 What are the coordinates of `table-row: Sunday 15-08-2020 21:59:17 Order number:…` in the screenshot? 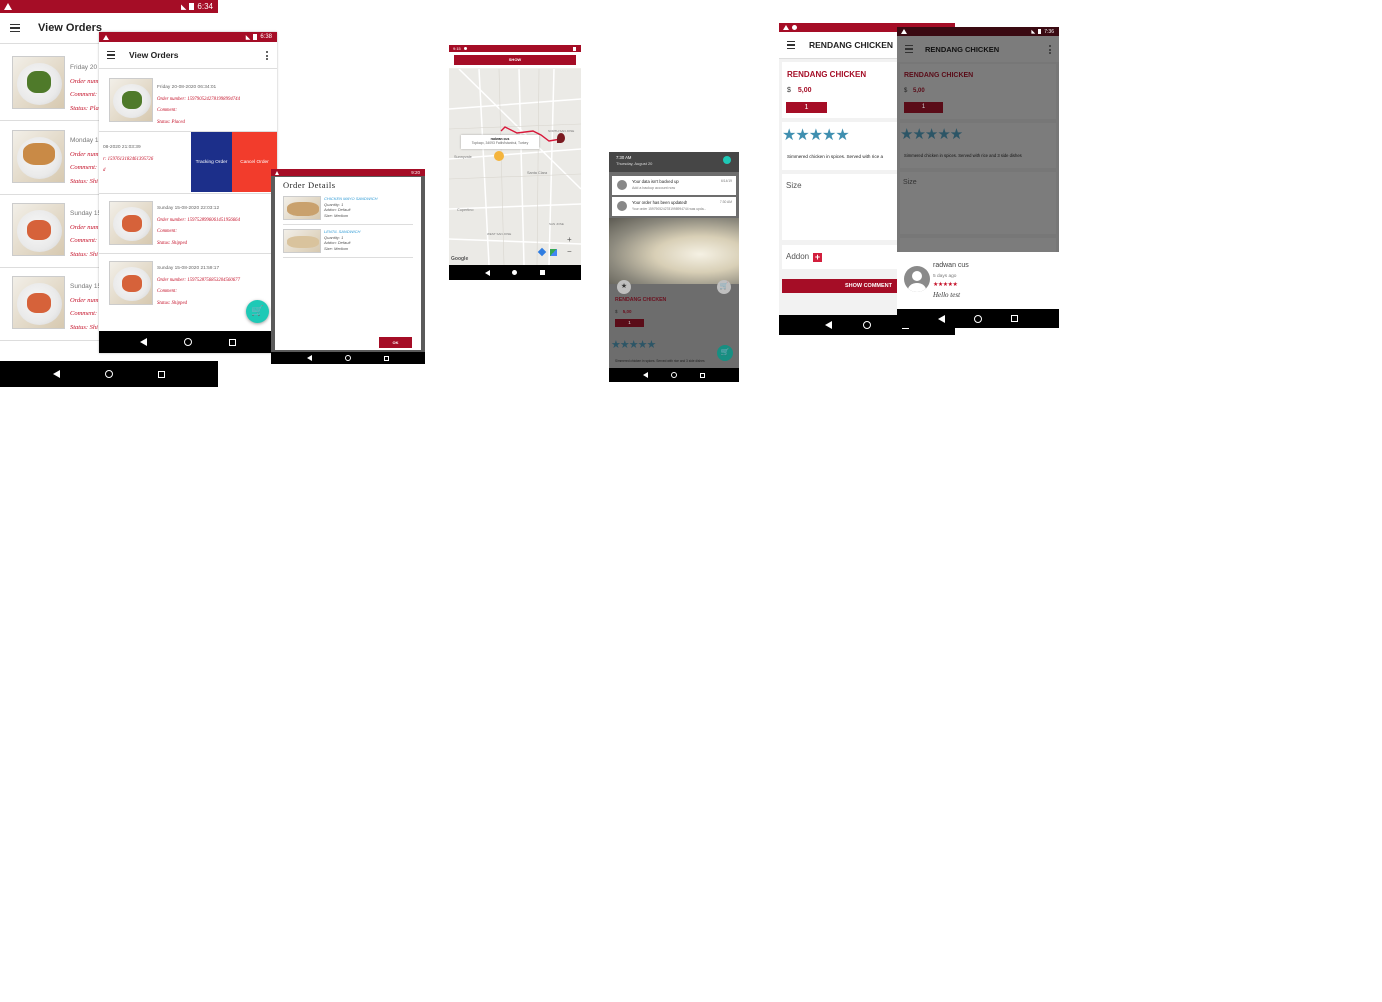 It's located at (198, 286).